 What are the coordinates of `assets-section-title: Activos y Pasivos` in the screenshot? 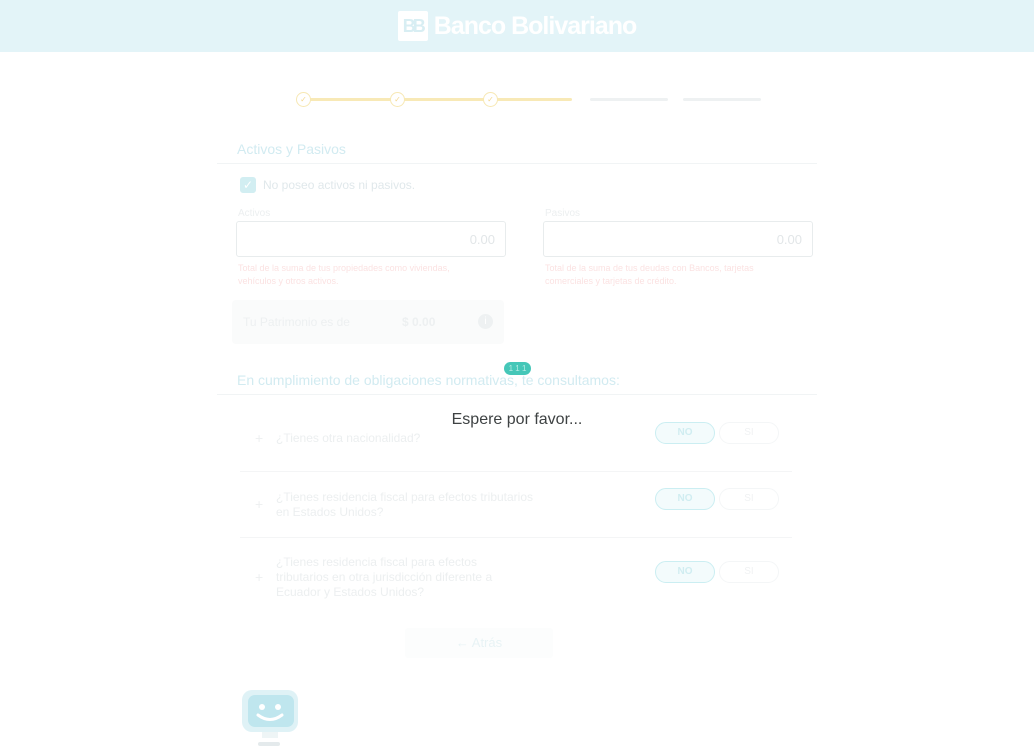 It's located at (291, 149).